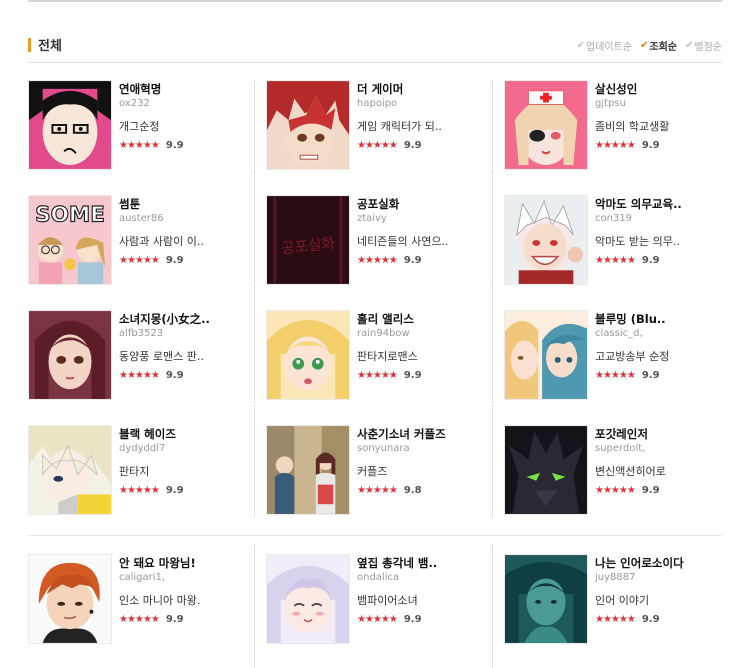 The height and width of the screenshot is (668, 732). Describe the element at coordinates (421, 104) in the screenshot. I see `comic-author: hapoipo` at that location.